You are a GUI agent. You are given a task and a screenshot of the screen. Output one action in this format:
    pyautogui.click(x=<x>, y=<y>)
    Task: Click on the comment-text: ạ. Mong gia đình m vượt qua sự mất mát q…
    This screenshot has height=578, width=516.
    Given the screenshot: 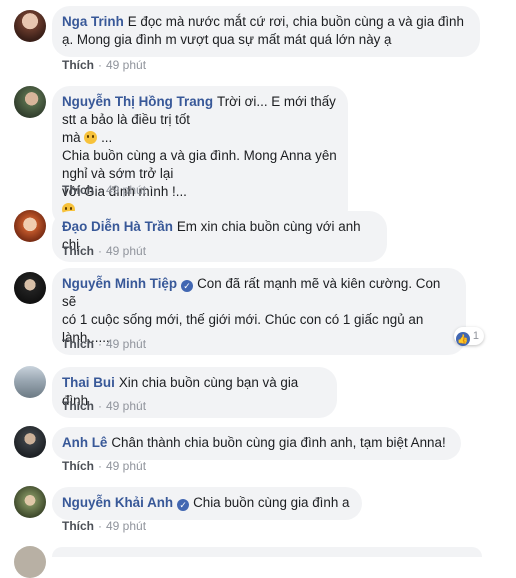 What is the action you would take?
    pyautogui.click(x=227, y=39)
    